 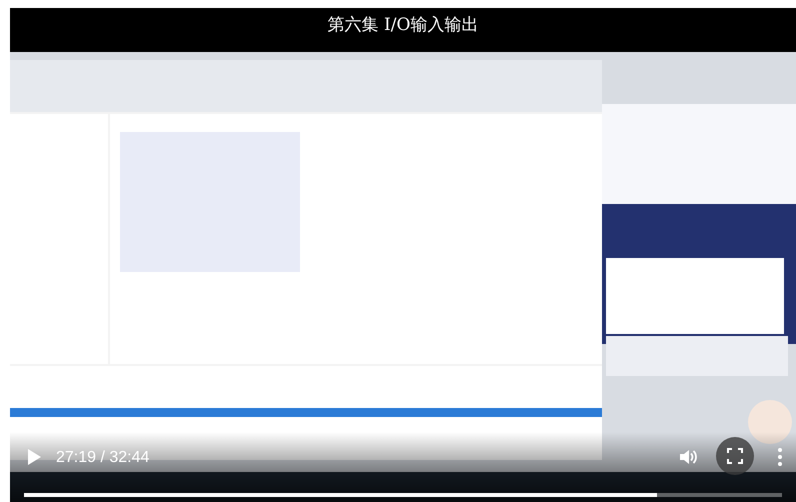 I want to click on progress-bar, so click(x=403, y=495).